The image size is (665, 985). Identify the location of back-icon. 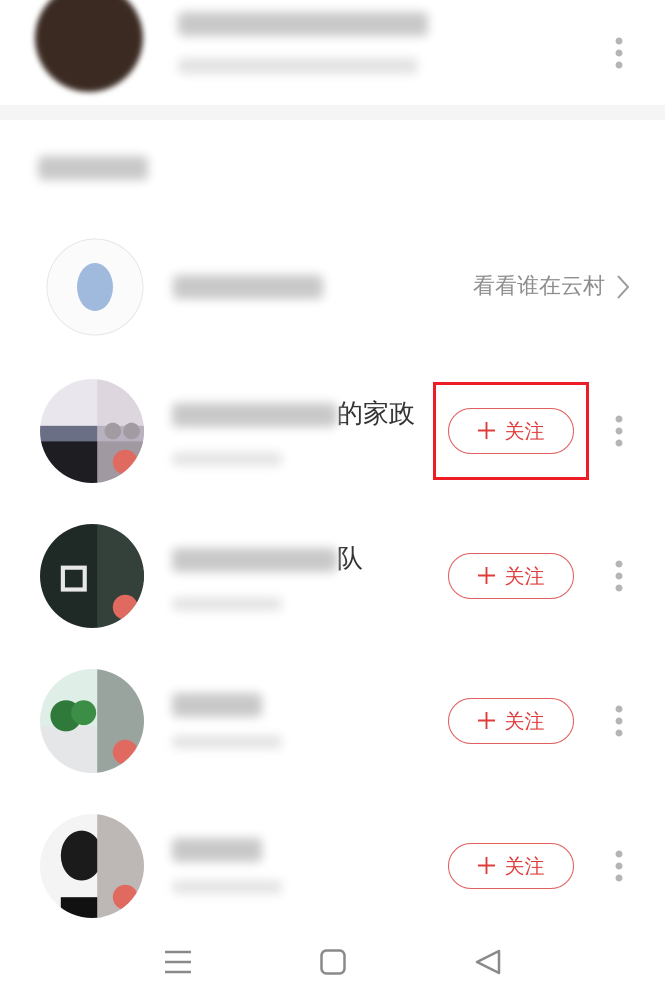
(487, 961).